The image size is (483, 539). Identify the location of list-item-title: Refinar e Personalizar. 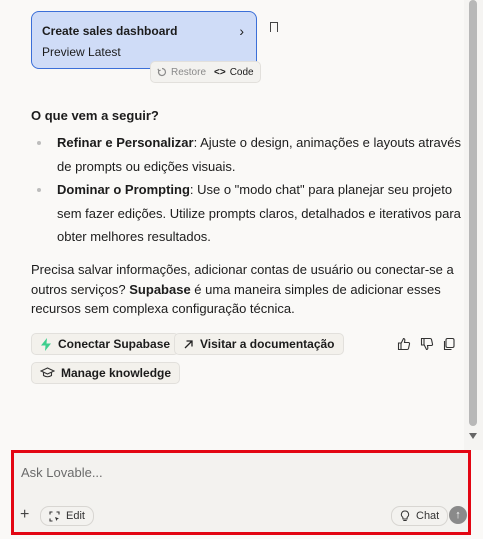
(125, 142).